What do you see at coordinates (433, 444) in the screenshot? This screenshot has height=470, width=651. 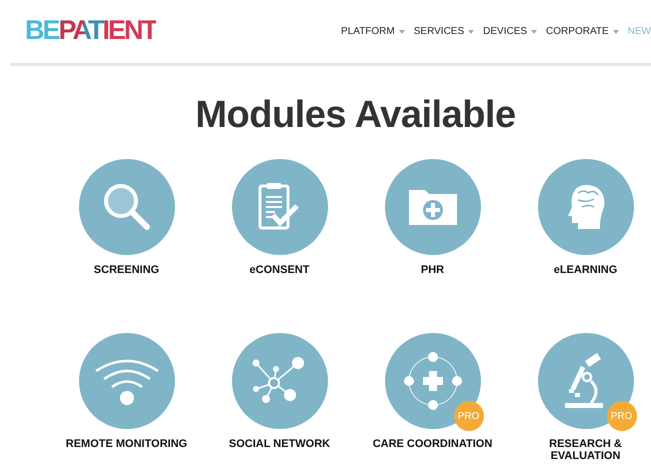 I see `module-label: CARE COORDINATION` at bounding box center [433, 444].